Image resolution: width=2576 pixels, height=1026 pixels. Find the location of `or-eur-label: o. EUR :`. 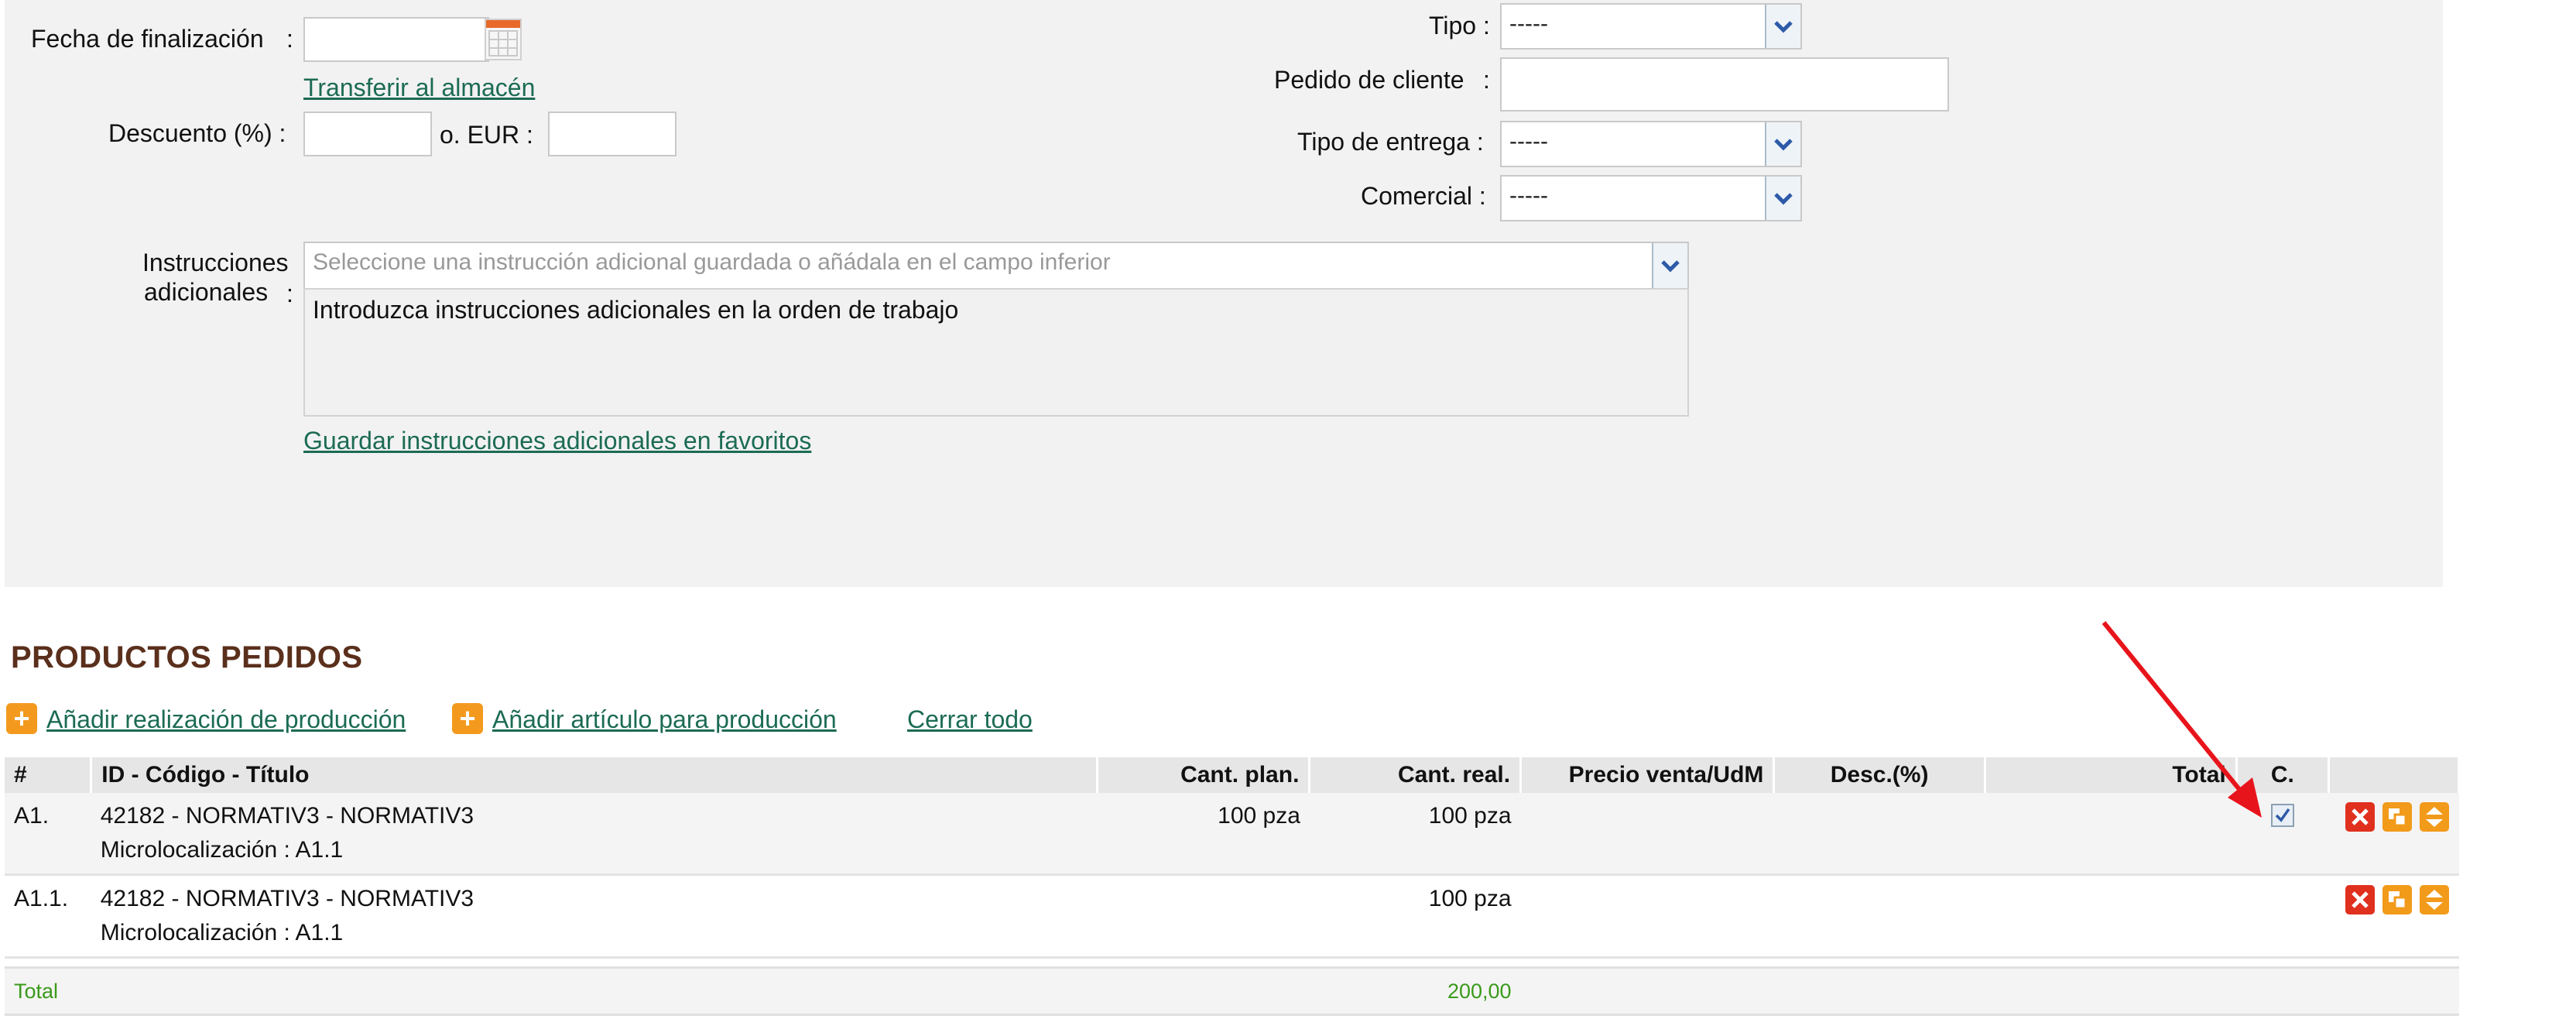

or-eur-label: o. EUR : is located at coordinates (486, 135).